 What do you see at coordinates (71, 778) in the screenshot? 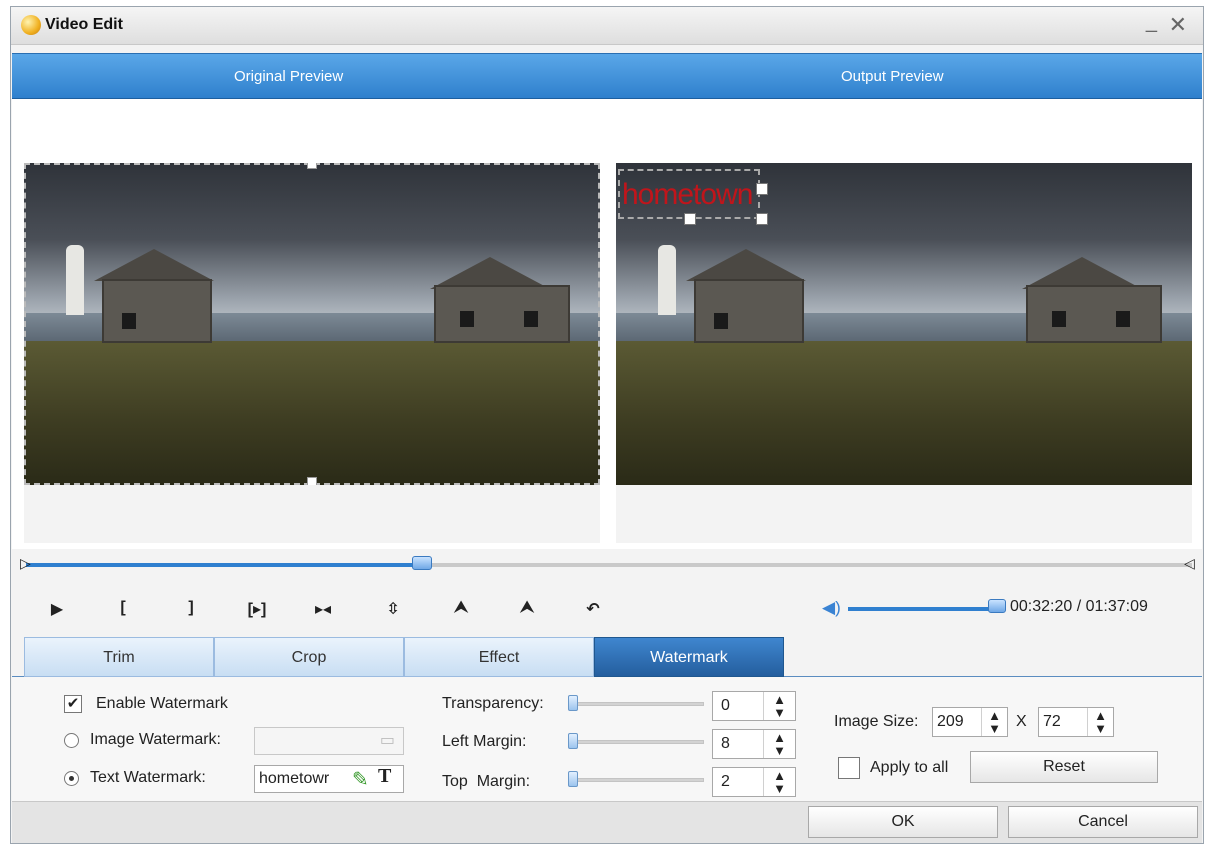
I see `text-watermark-radio` at bounding box center [71, 778].